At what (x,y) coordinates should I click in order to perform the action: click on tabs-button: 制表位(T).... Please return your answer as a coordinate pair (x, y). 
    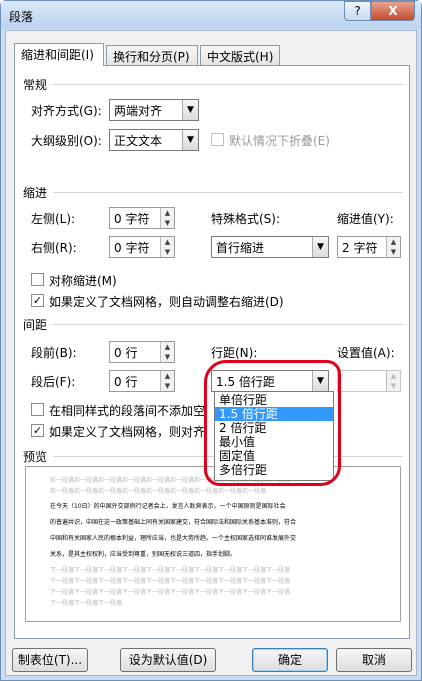
    Looking at the image, I should click on (50, 660).